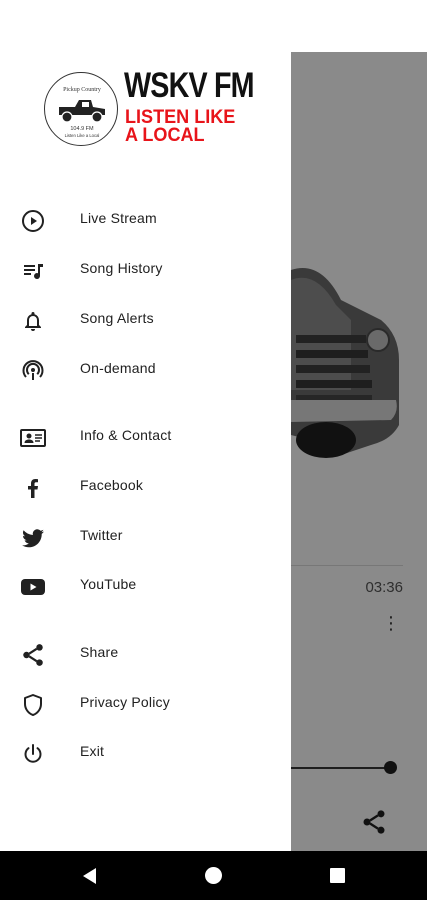 The image size is (427, 900). Describe the element at coordinates (118, 218) in the screenshot. I see `menu-label: Live Stream` at that location.